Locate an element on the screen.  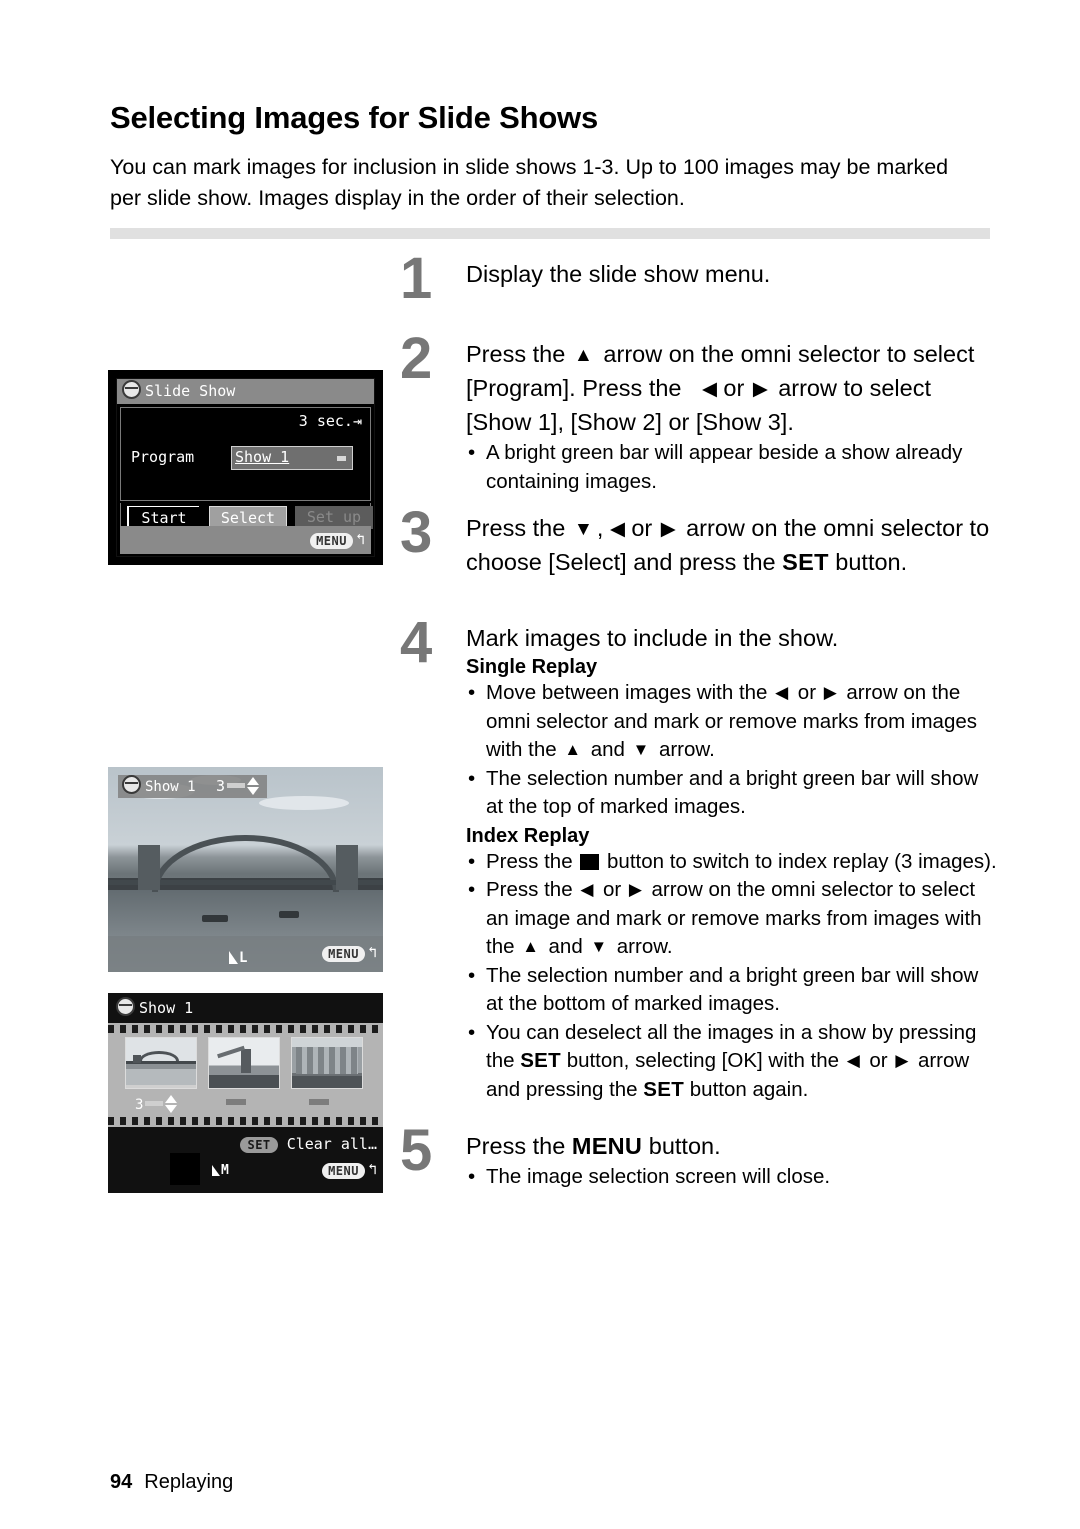
page-title: Selecting Images for Slide Shows is located at coordinates (354, 117).